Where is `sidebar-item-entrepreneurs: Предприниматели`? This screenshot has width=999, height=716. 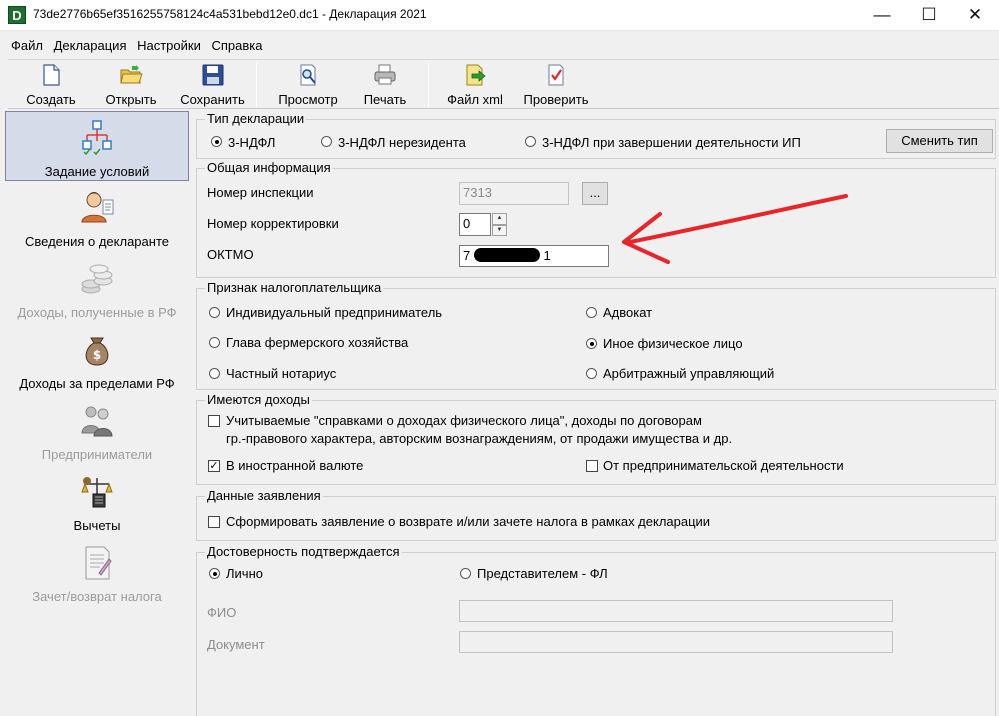 sidebar-item-entrepreneurs: Предприниматели is located at coordinates (97, 430).